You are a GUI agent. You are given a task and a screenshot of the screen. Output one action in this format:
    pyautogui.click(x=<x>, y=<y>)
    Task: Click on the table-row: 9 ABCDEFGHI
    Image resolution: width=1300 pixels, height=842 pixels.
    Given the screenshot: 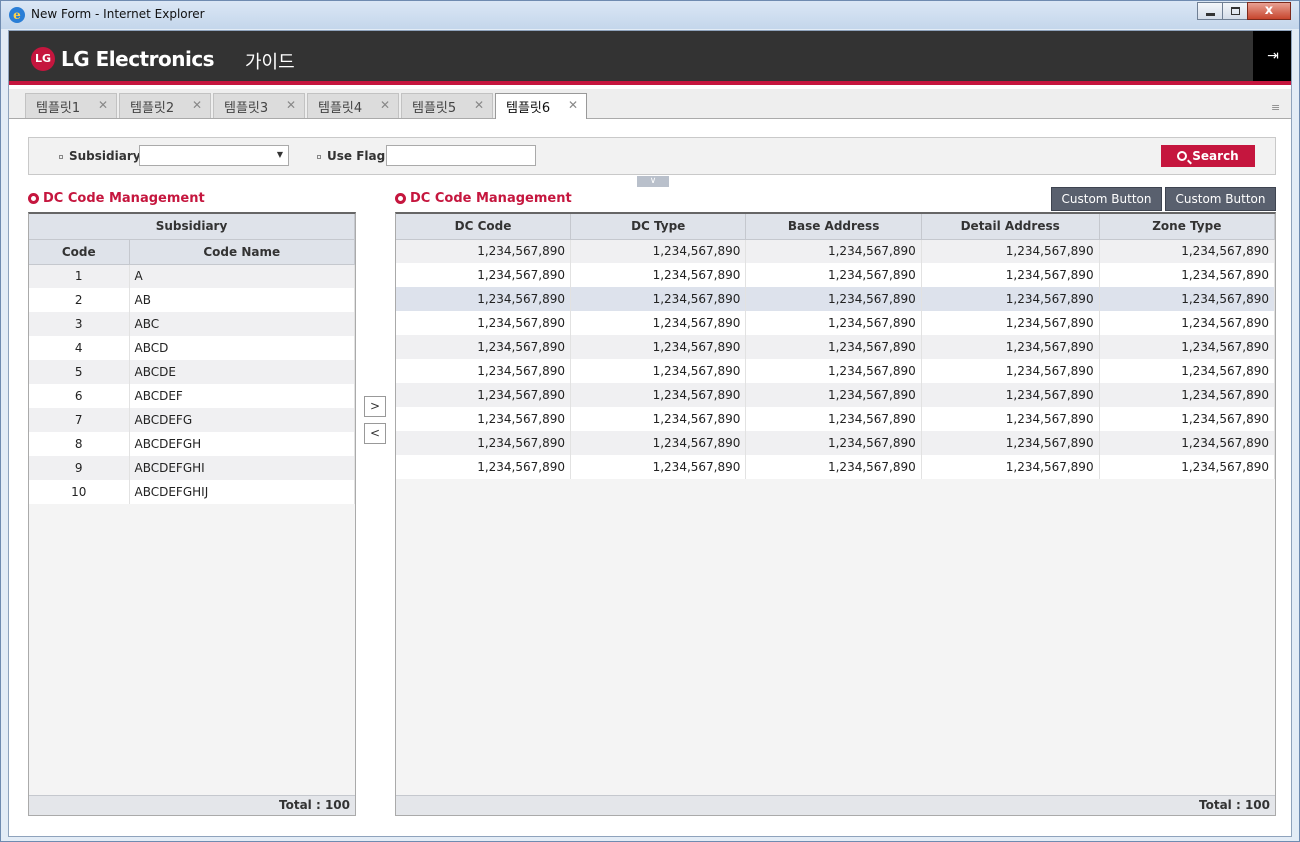 What is the action you would take?
    pyautogui.click(x=192, y=468)
    